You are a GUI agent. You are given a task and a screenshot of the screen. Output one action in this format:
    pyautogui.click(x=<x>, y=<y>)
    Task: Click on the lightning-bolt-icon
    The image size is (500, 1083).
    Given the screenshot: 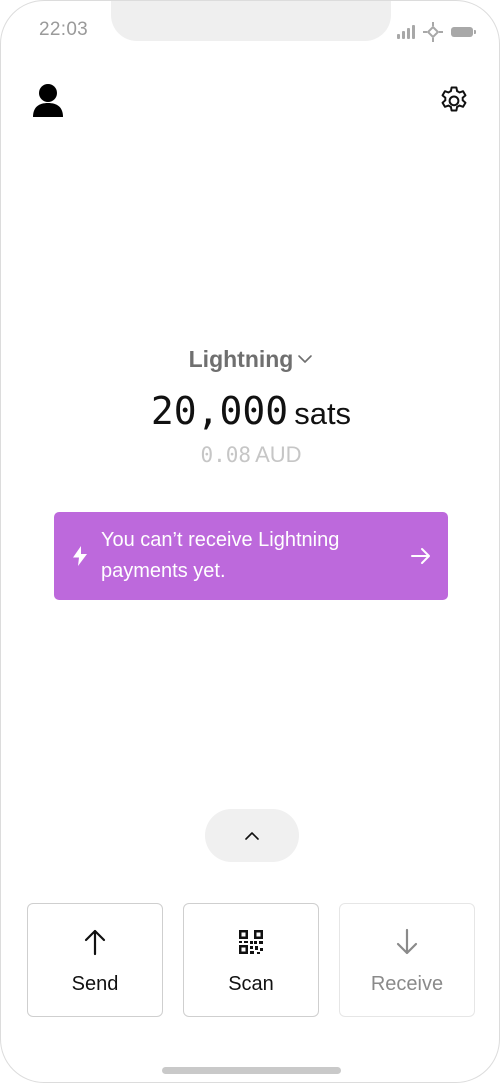 What is the action you would take?
    pyautogui.click(x=80, y=556)
    